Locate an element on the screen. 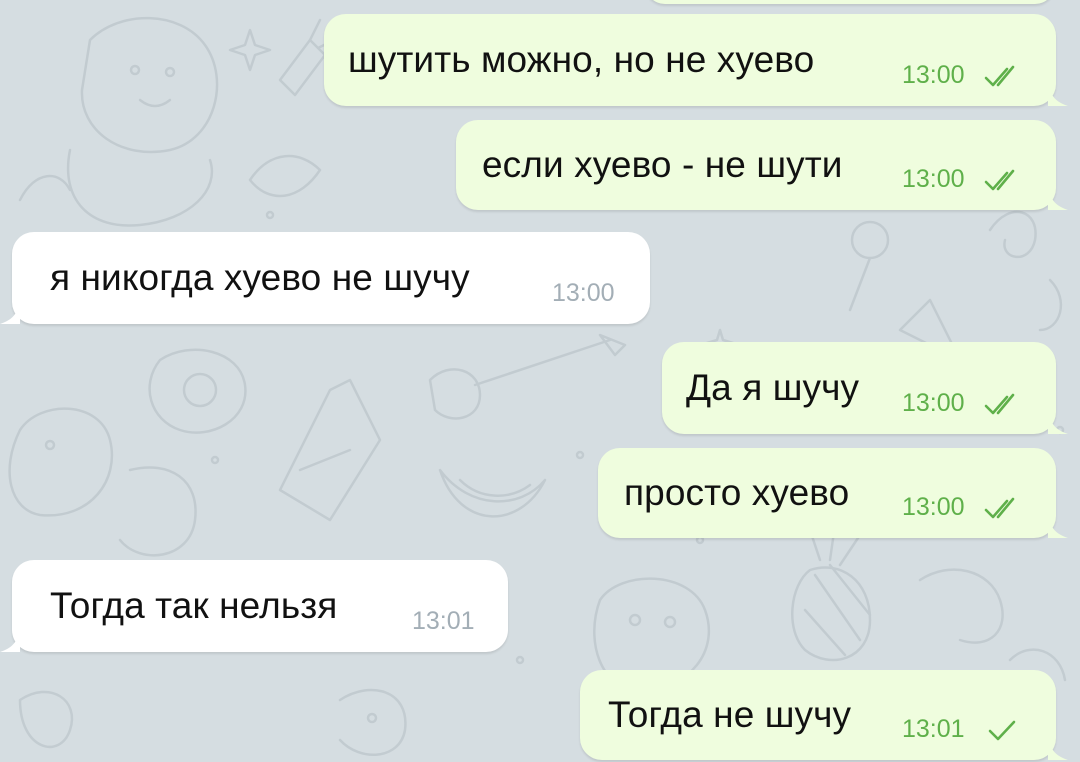  message-text: Тогда не шучу is located at coordinates (730, 714).